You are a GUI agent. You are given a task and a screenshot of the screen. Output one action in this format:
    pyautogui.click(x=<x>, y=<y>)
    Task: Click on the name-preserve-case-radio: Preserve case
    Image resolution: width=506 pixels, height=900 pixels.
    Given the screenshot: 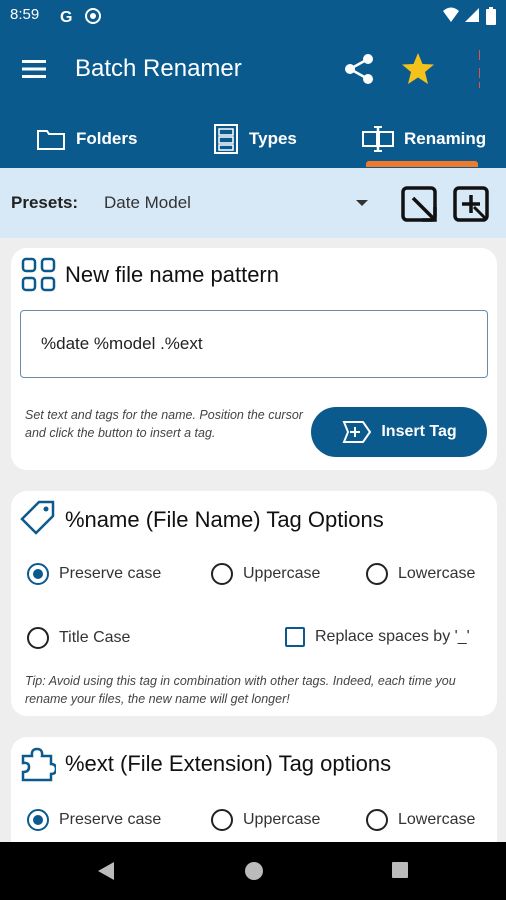 What is the action you would take?
    pyautogui.click(x=94, y=574)
    